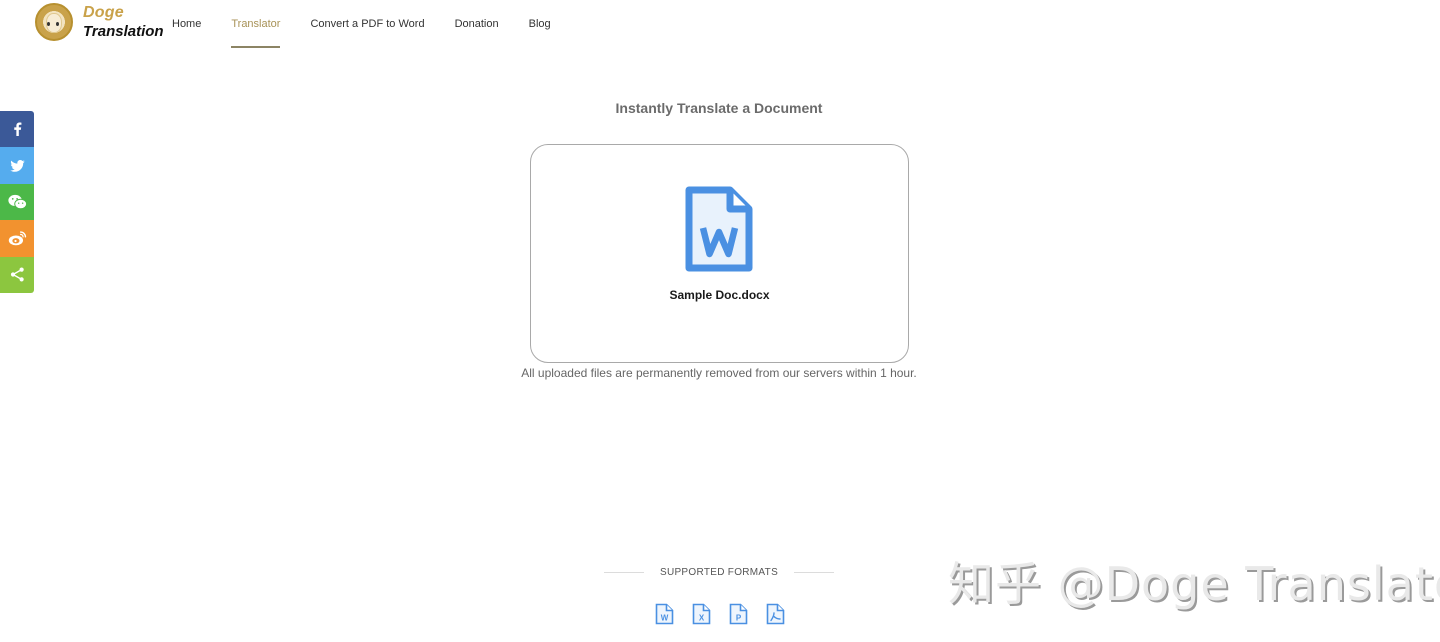  I want to click on uploaded-filename: Sample Doc.docx, so click(719, 295).